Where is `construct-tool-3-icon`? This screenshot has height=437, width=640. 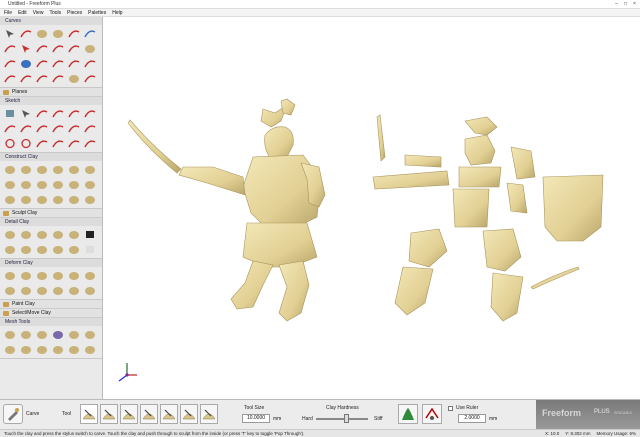 construct-tool-3-icon is located at coordinates (42, 169).